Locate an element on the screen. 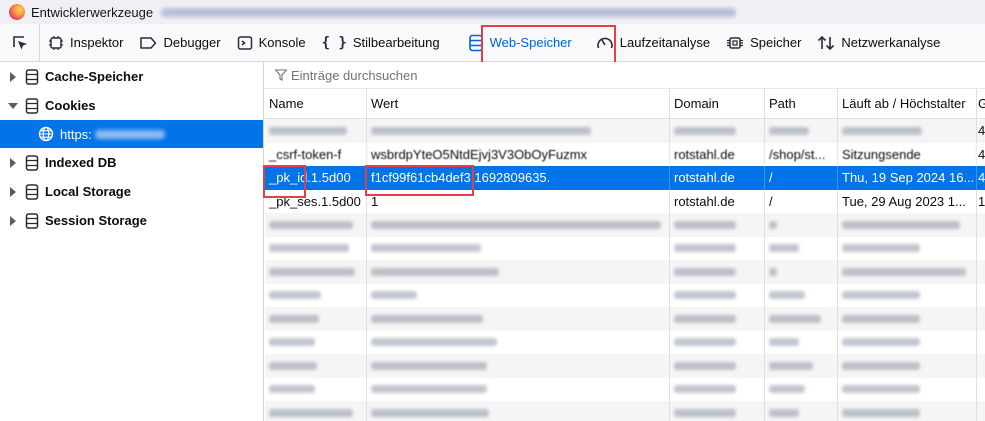 Image resolution: width=985 pixels, height=421 pixels. tab-style-editor: { } Stilbearbeitung is located at coordinates (381, 43).